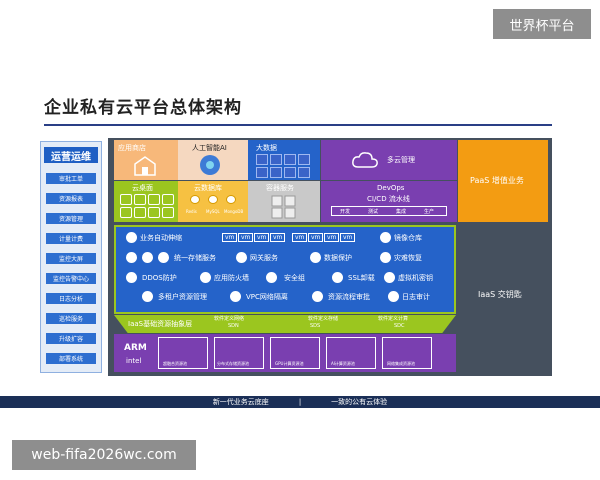  I want to click on resource-flow-label: 资源流程审批, so click(349, 297).